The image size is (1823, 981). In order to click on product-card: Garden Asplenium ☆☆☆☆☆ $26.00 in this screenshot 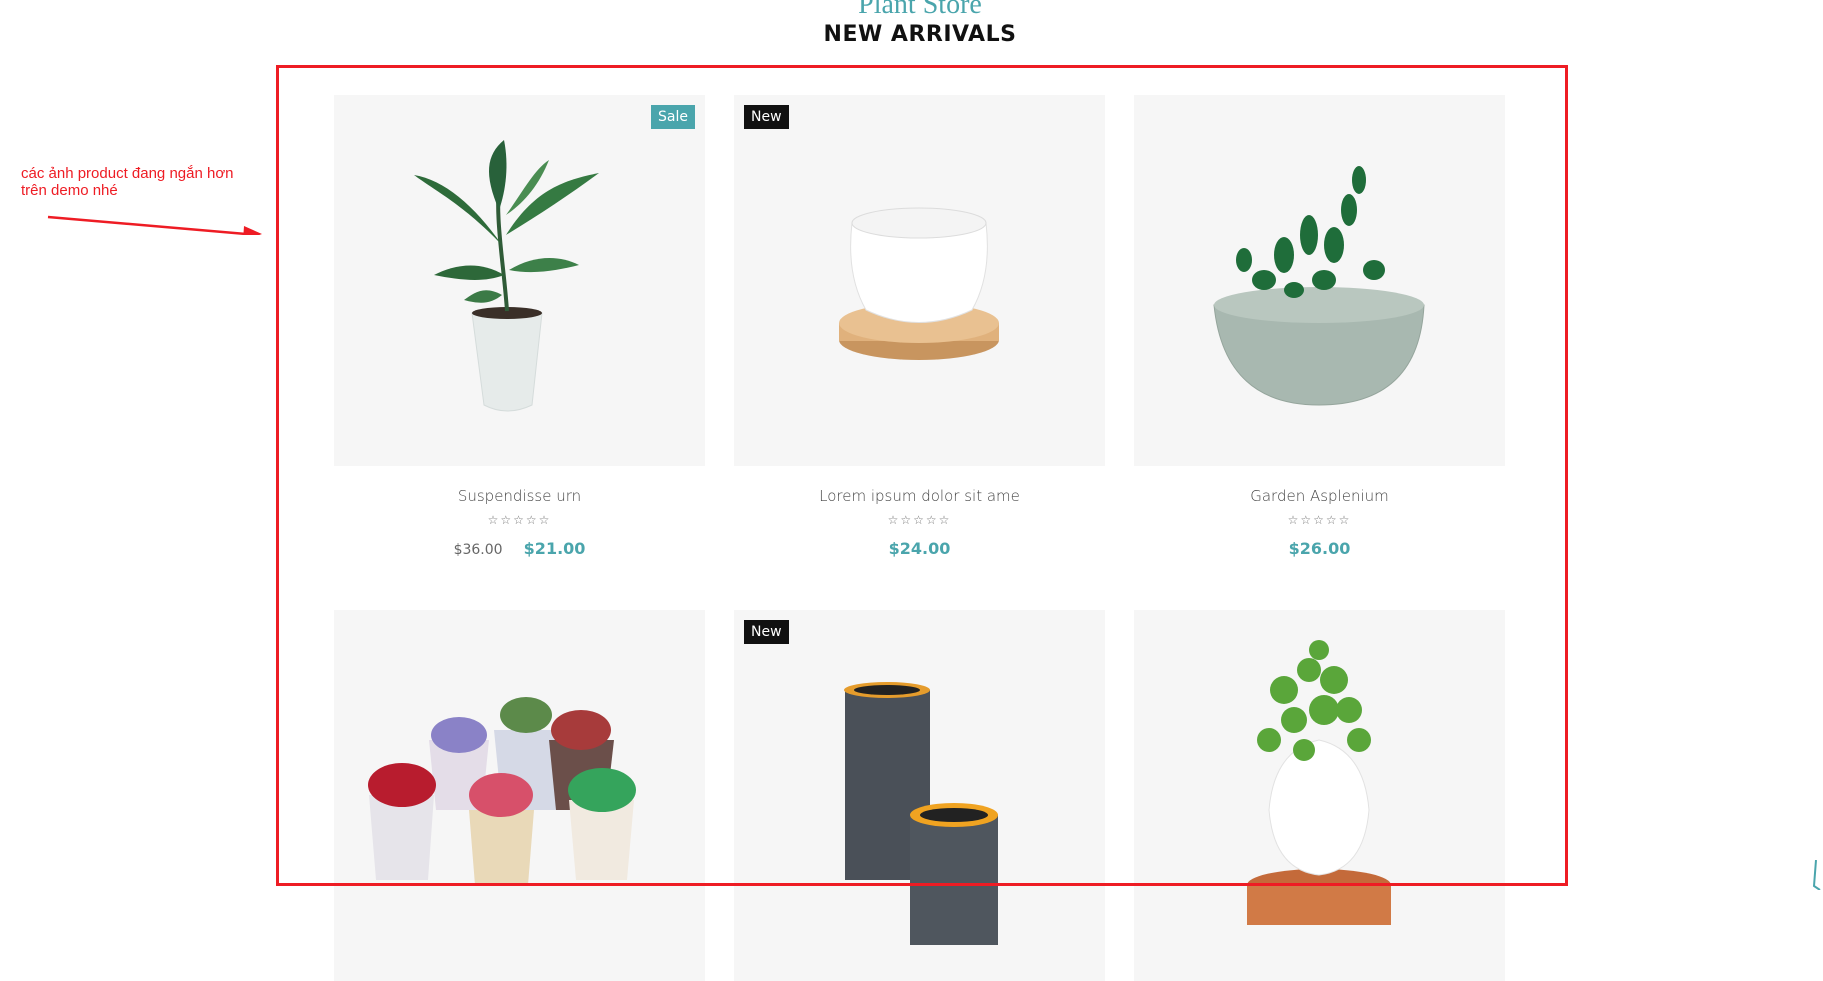, I will do `click(1319, 326)`.